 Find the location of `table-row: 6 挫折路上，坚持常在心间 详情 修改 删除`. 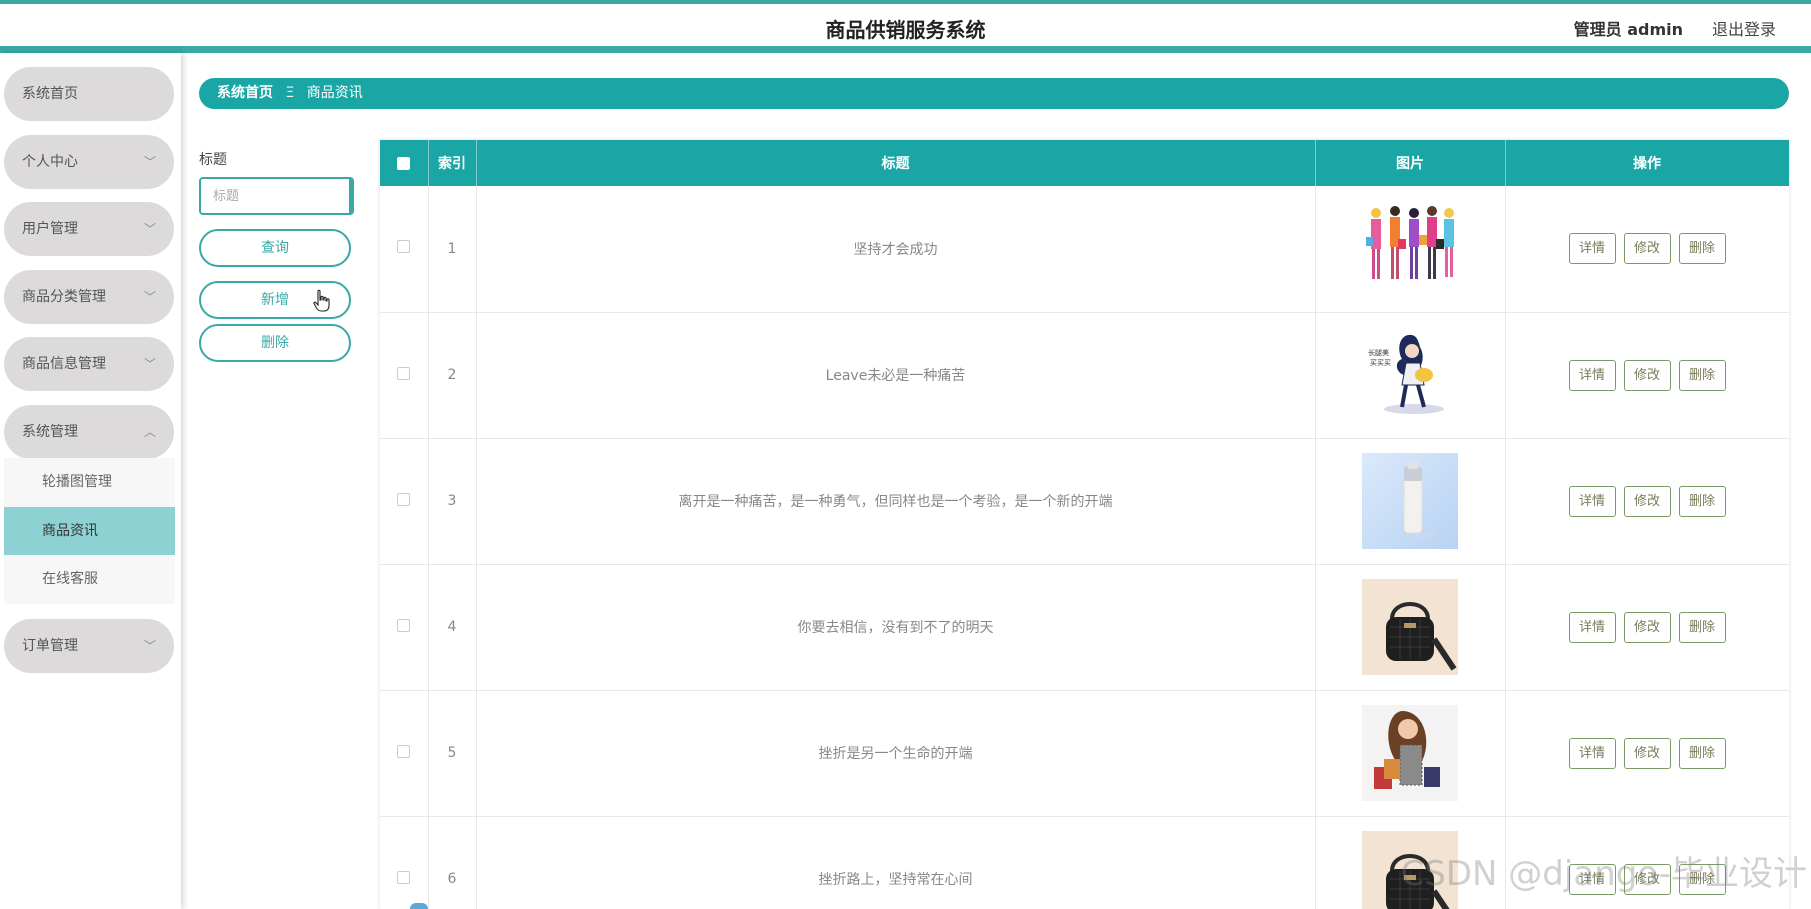

table-row: 6 挫折路上，坚持常在心间 详情 修改 删除 is located at coordinates (1084, 862).